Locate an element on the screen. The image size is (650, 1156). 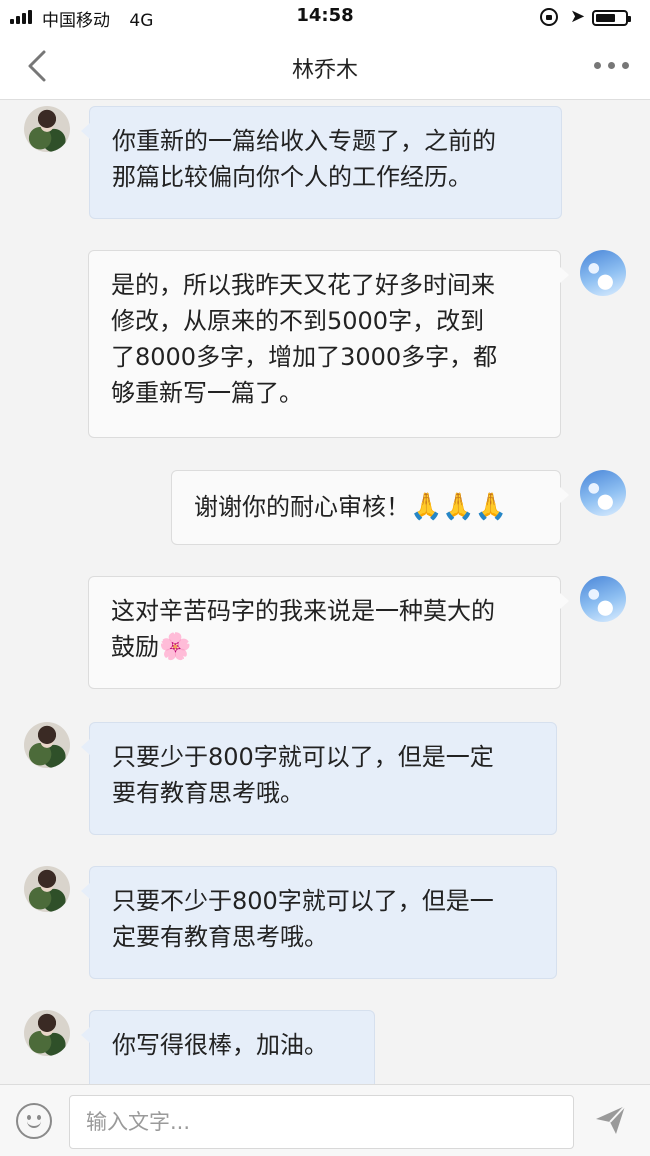
message-line: 只要少于800字就可以了，但是一定 is located at coordinates (303, 757).